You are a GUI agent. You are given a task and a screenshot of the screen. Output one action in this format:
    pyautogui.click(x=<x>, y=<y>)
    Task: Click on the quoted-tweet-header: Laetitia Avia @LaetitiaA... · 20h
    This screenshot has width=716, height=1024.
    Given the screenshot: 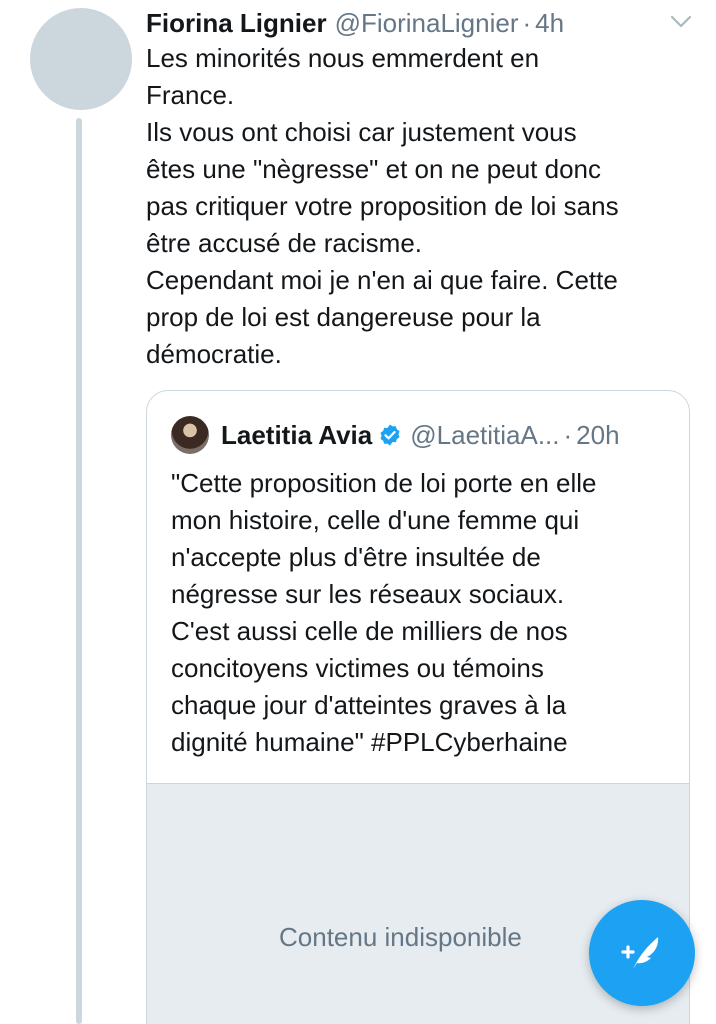 What is the action you would take?
    pyautogui.click(x=395, y=435)
    